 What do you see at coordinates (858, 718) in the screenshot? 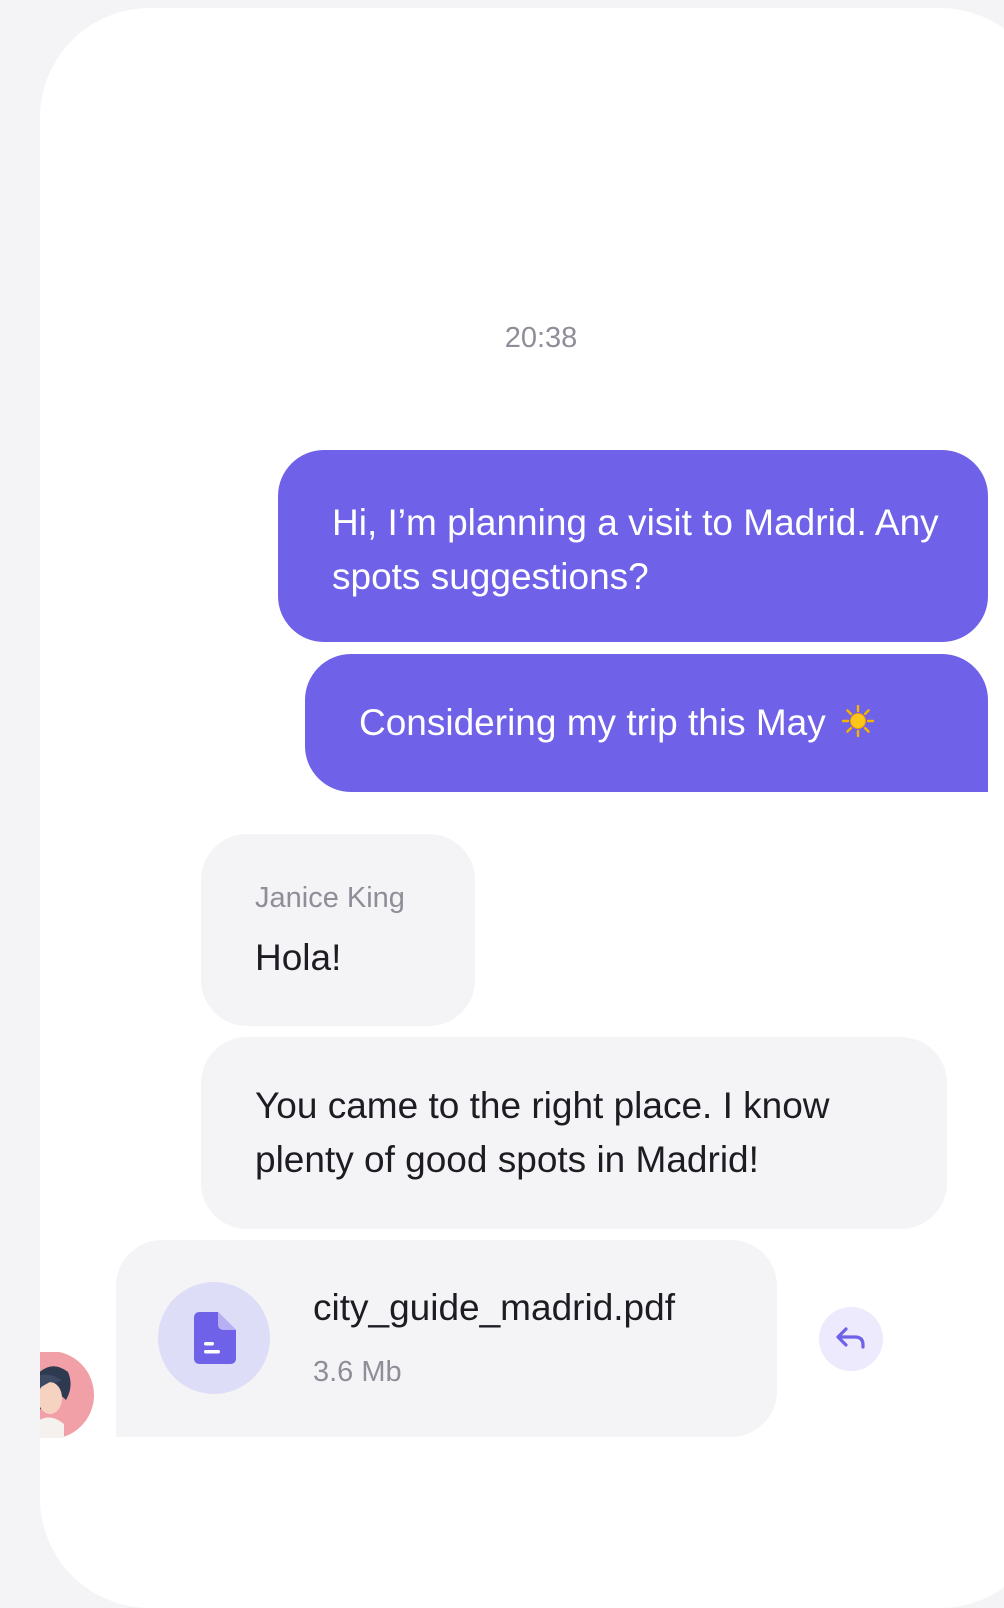
I see `sun-emoji-icon` at bounding box center [858, 718].